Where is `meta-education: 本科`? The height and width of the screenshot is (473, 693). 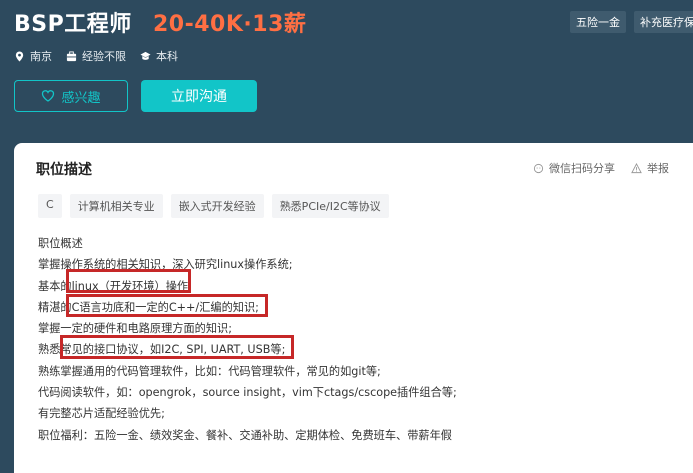 meta-education: 本科 is located at coordinates (159, 56).